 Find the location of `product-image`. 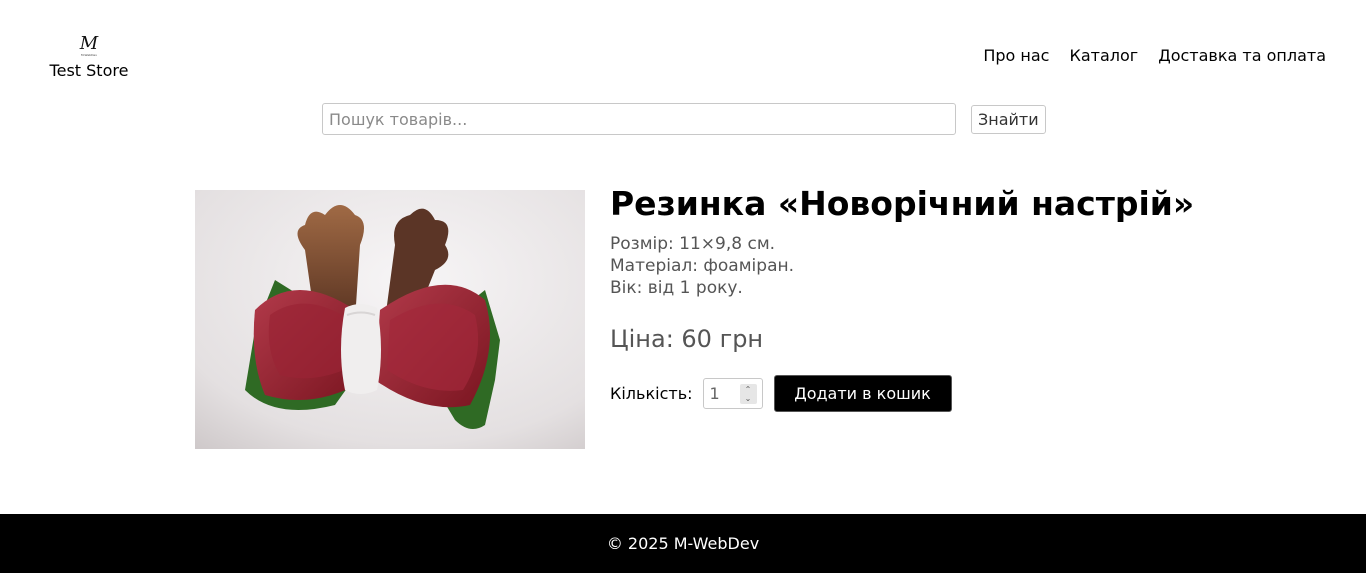

product-image is located at coordinates (390, 319).